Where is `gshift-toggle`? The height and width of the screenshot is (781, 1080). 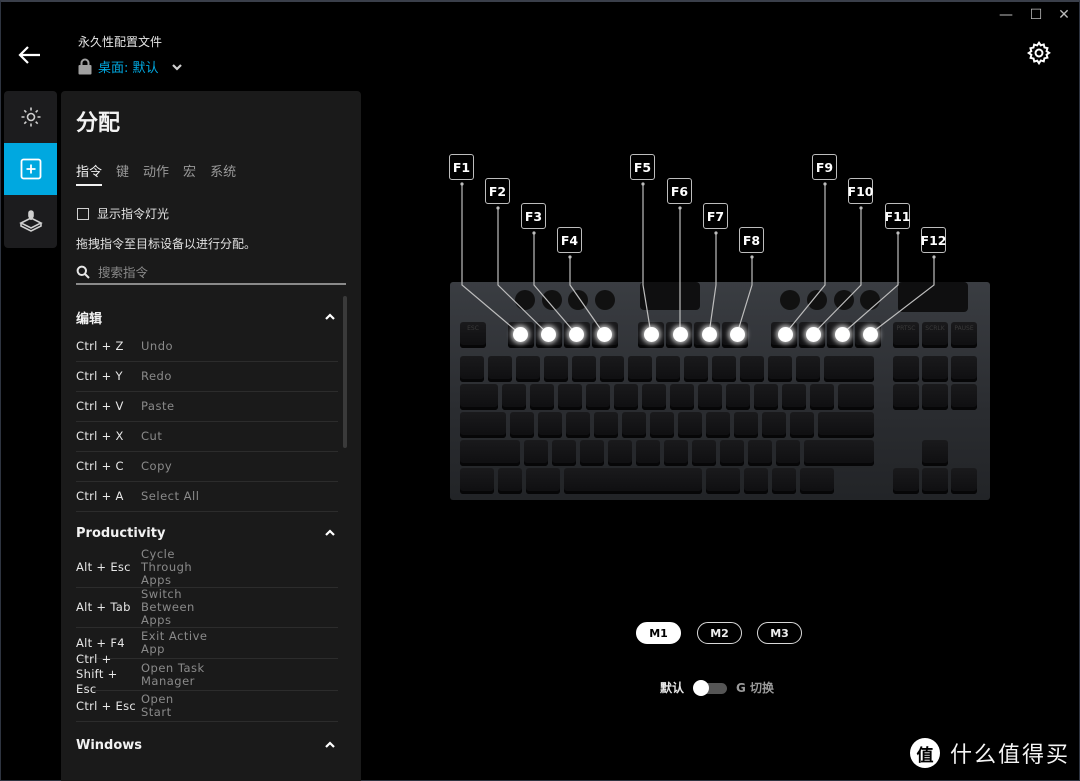 gshift-toggle is located at coordinates (710, 687).